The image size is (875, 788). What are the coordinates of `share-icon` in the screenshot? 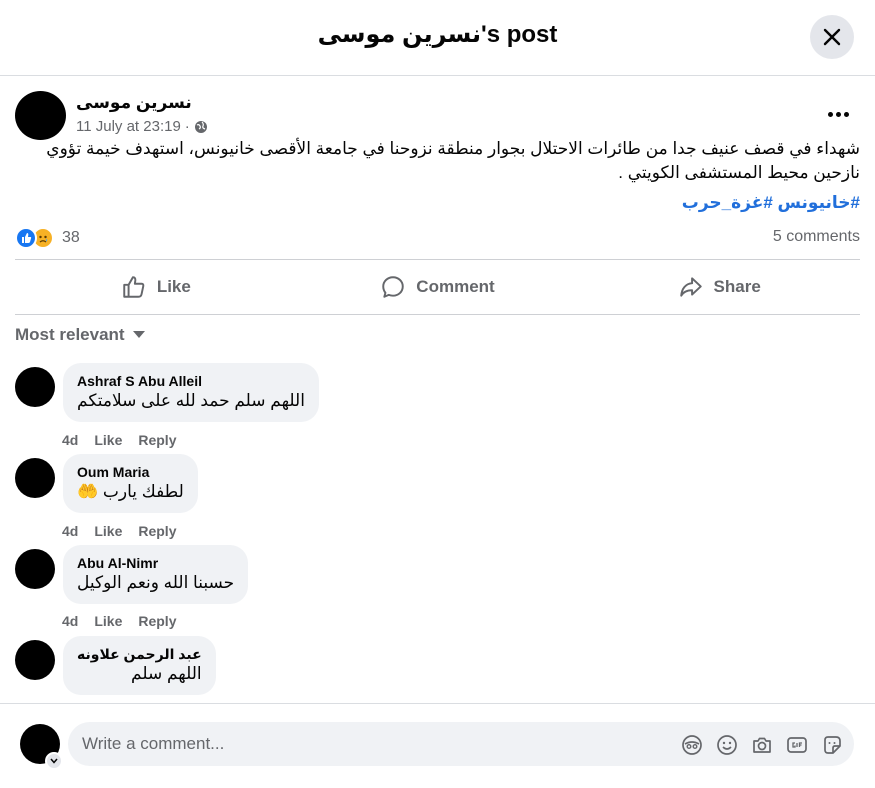 It's located at (690, 287).